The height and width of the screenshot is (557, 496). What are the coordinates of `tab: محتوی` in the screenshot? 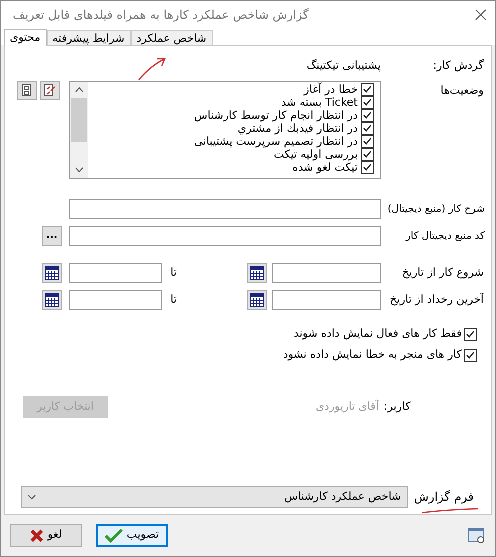 It's located at (25, 37).